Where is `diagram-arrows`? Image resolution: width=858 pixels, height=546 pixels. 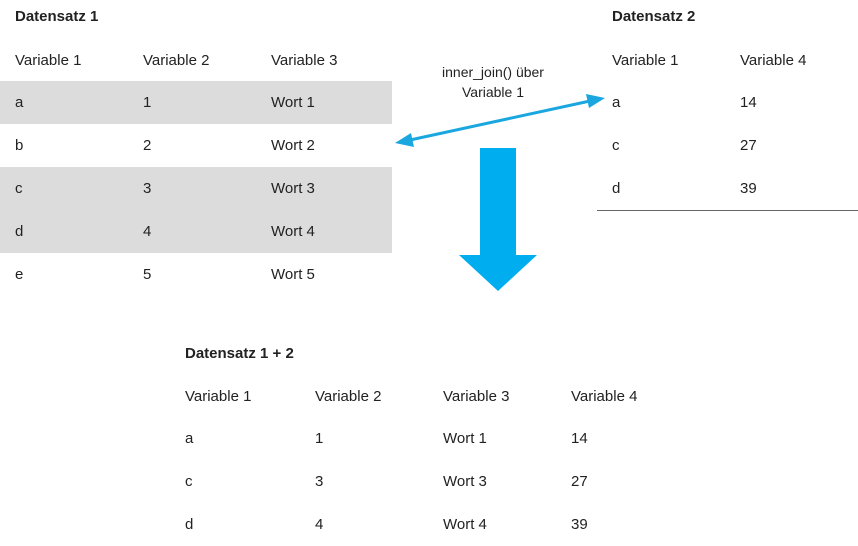
diagram-arrows is located at coordinates (500, 192).